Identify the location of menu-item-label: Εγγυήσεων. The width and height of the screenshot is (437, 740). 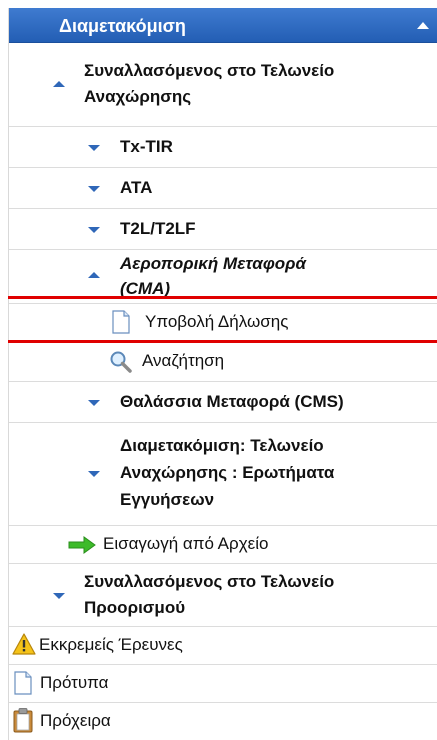
(167, 499).